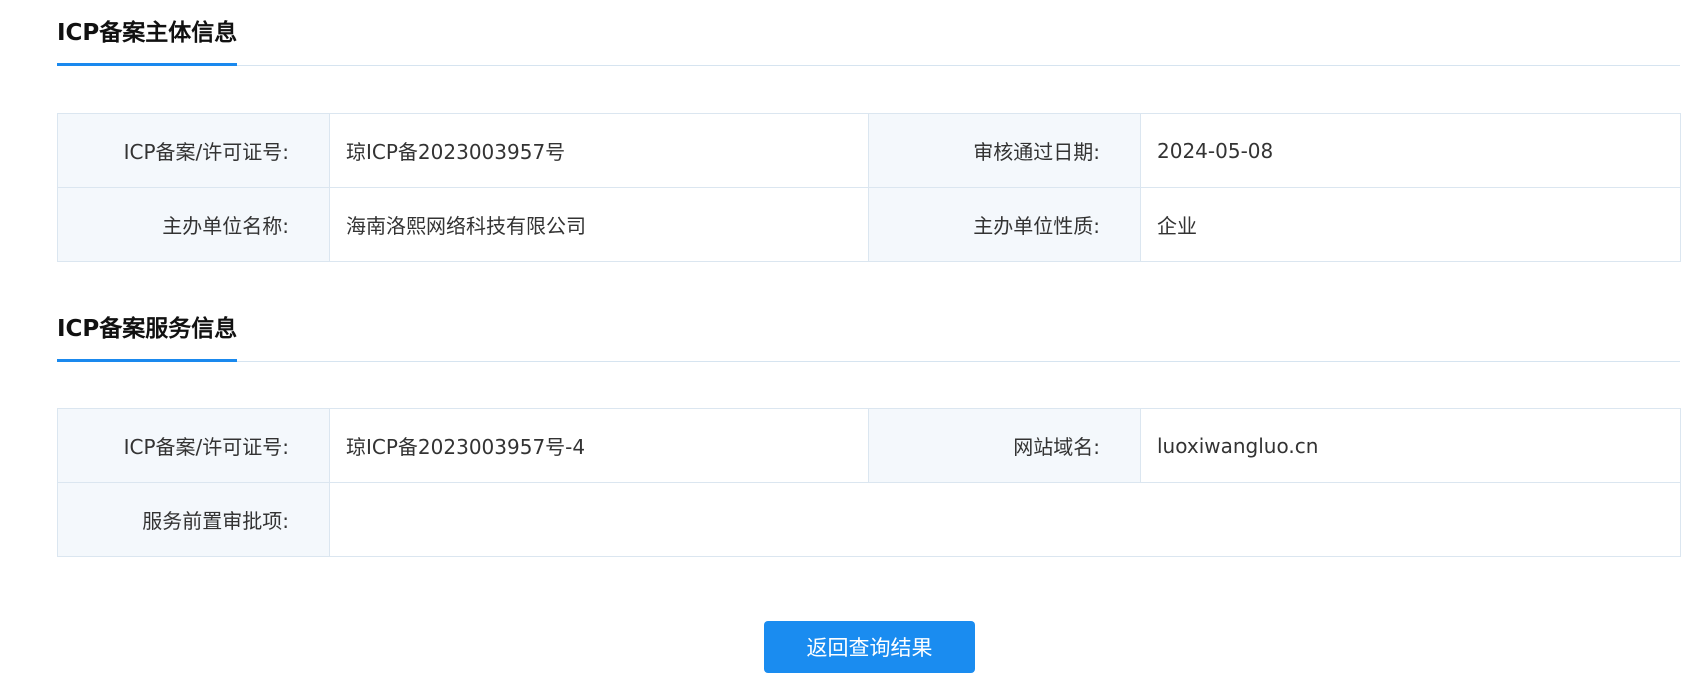 The height and width of the screenshot is (684, 1689). What do you see at coordinates (147, 40) in the screenshot?
I see `subject-section-title: ICP备案主体信息` at bounding box center [147, 40].